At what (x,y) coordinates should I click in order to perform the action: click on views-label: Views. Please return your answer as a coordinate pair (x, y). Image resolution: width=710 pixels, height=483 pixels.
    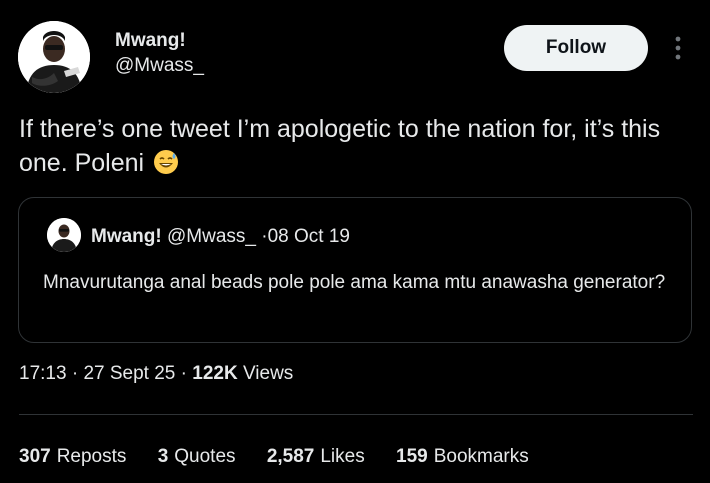
    Looking at the image, I should click on (268, 373).